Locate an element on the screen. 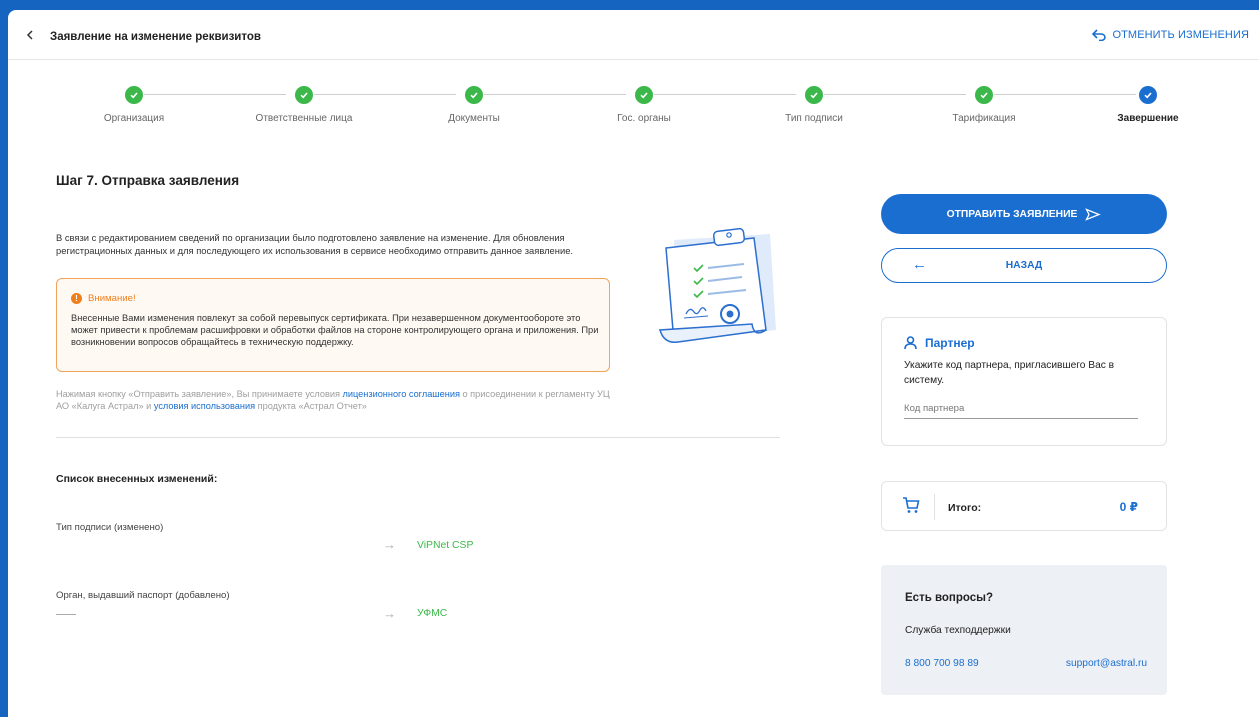 The image size is (1259, 717). send-application-button: ОТПРАВИТЬ ЗАЯВЛЕНИЕ is located at coordinates (1024, 214).